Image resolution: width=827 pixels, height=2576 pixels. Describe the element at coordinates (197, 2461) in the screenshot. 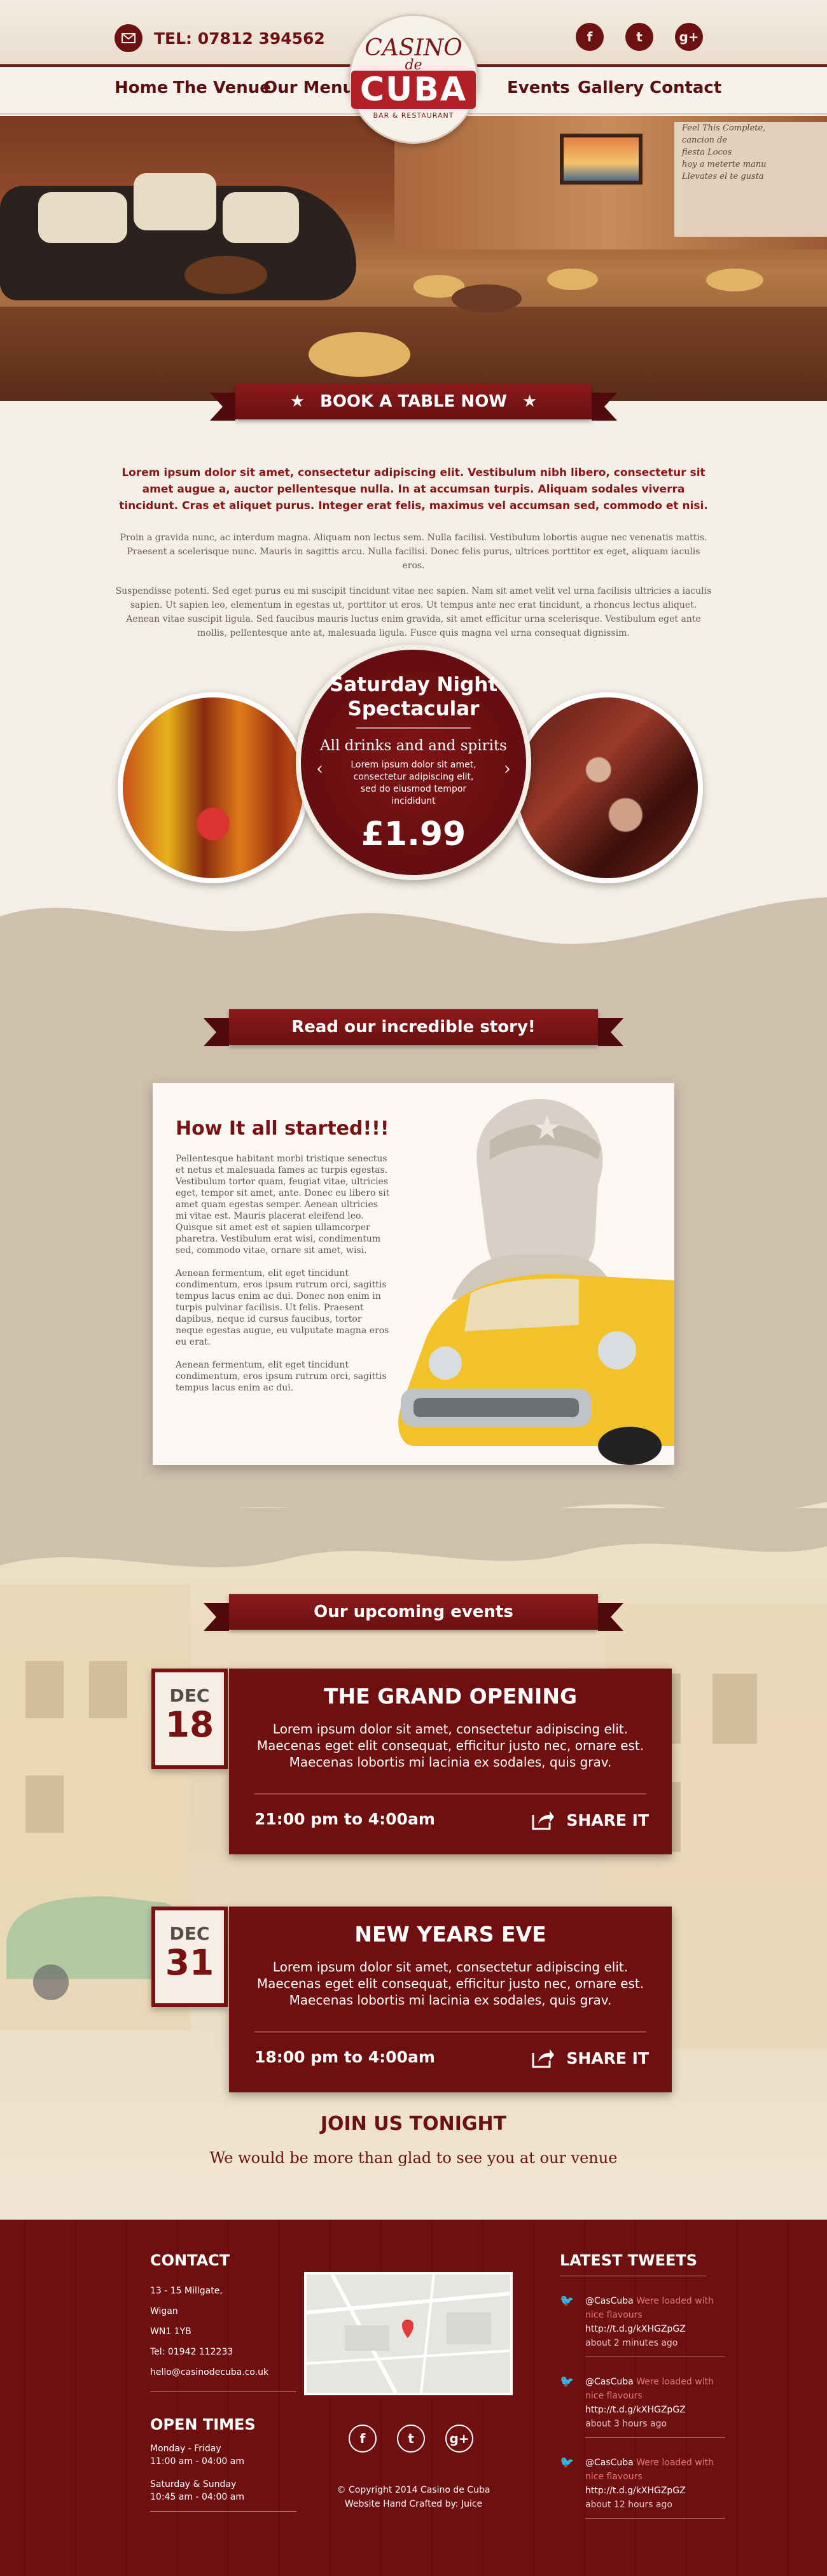

I see `times-hours: 11:00 am - 04:00 am` at that location.